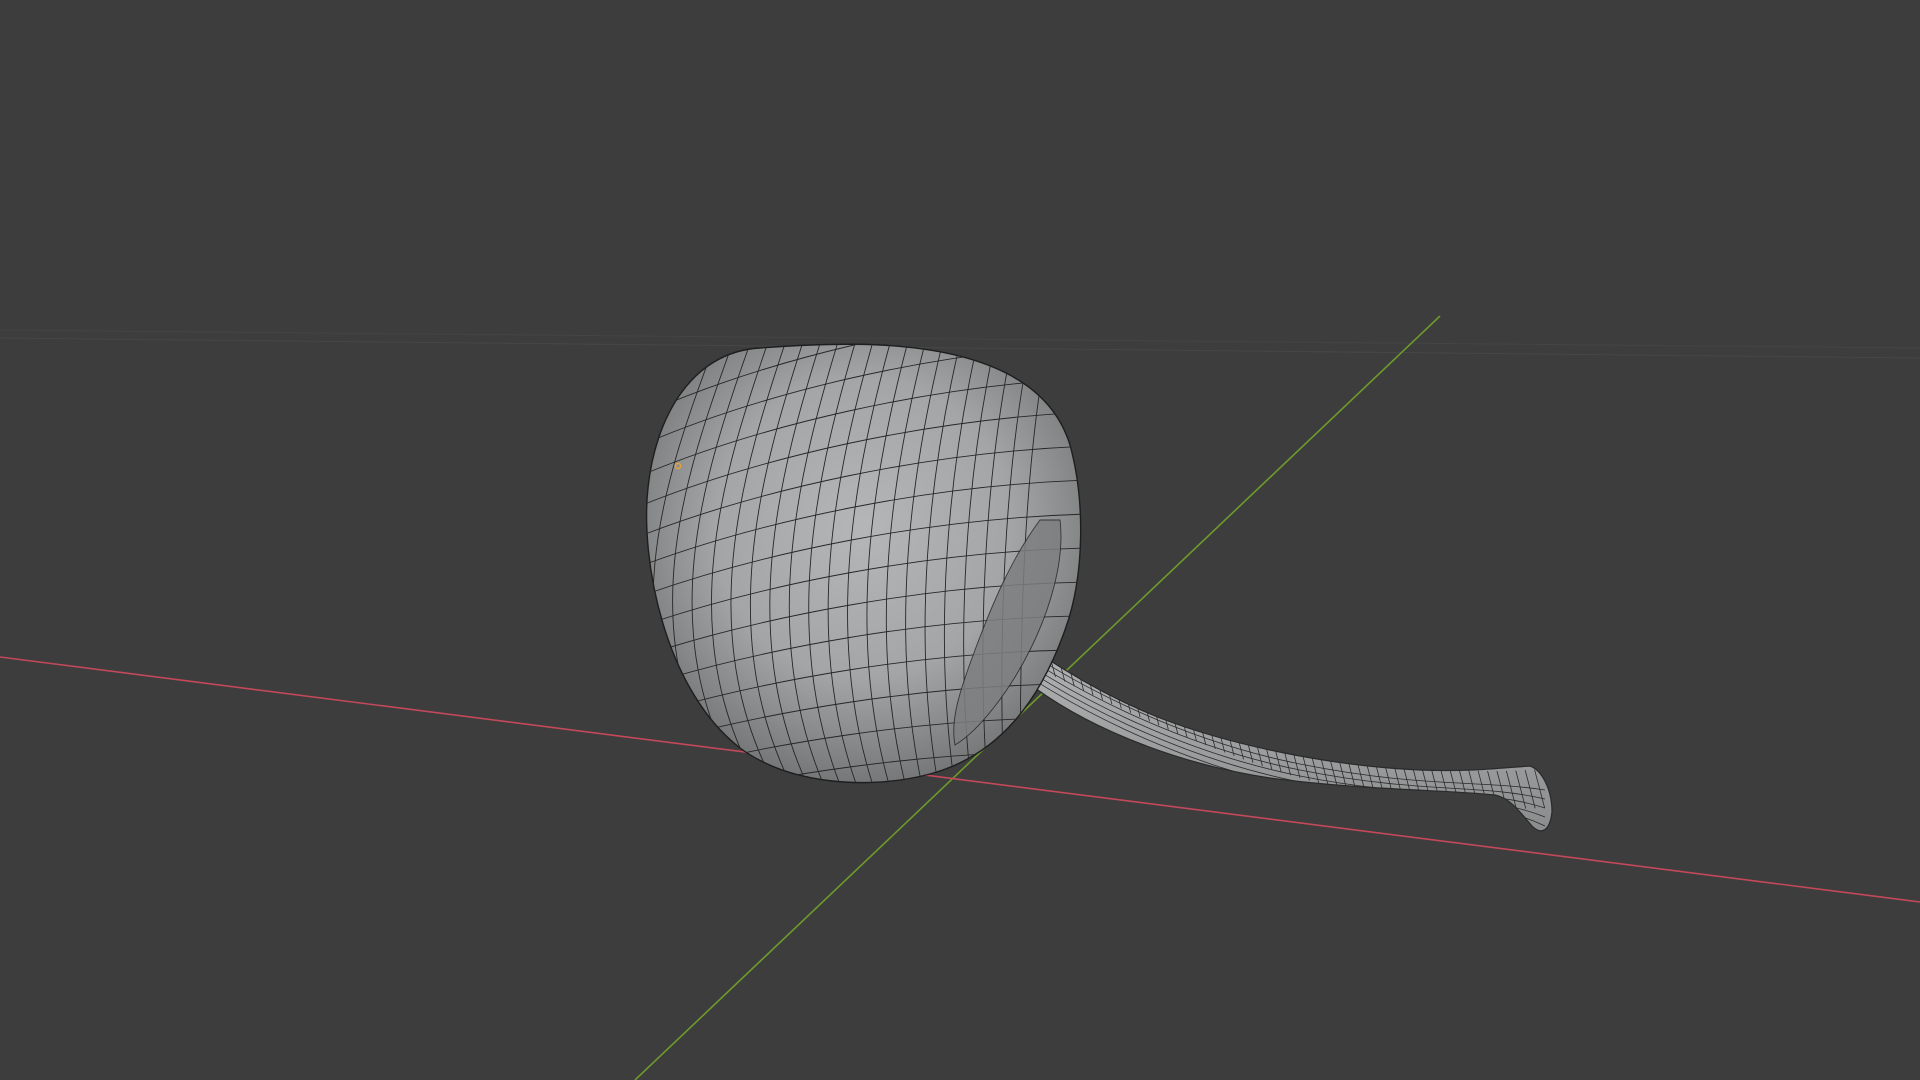 This screenshot has height=1080, width=1920. I want to click on cherry-body-mesh, so click(860, 560).